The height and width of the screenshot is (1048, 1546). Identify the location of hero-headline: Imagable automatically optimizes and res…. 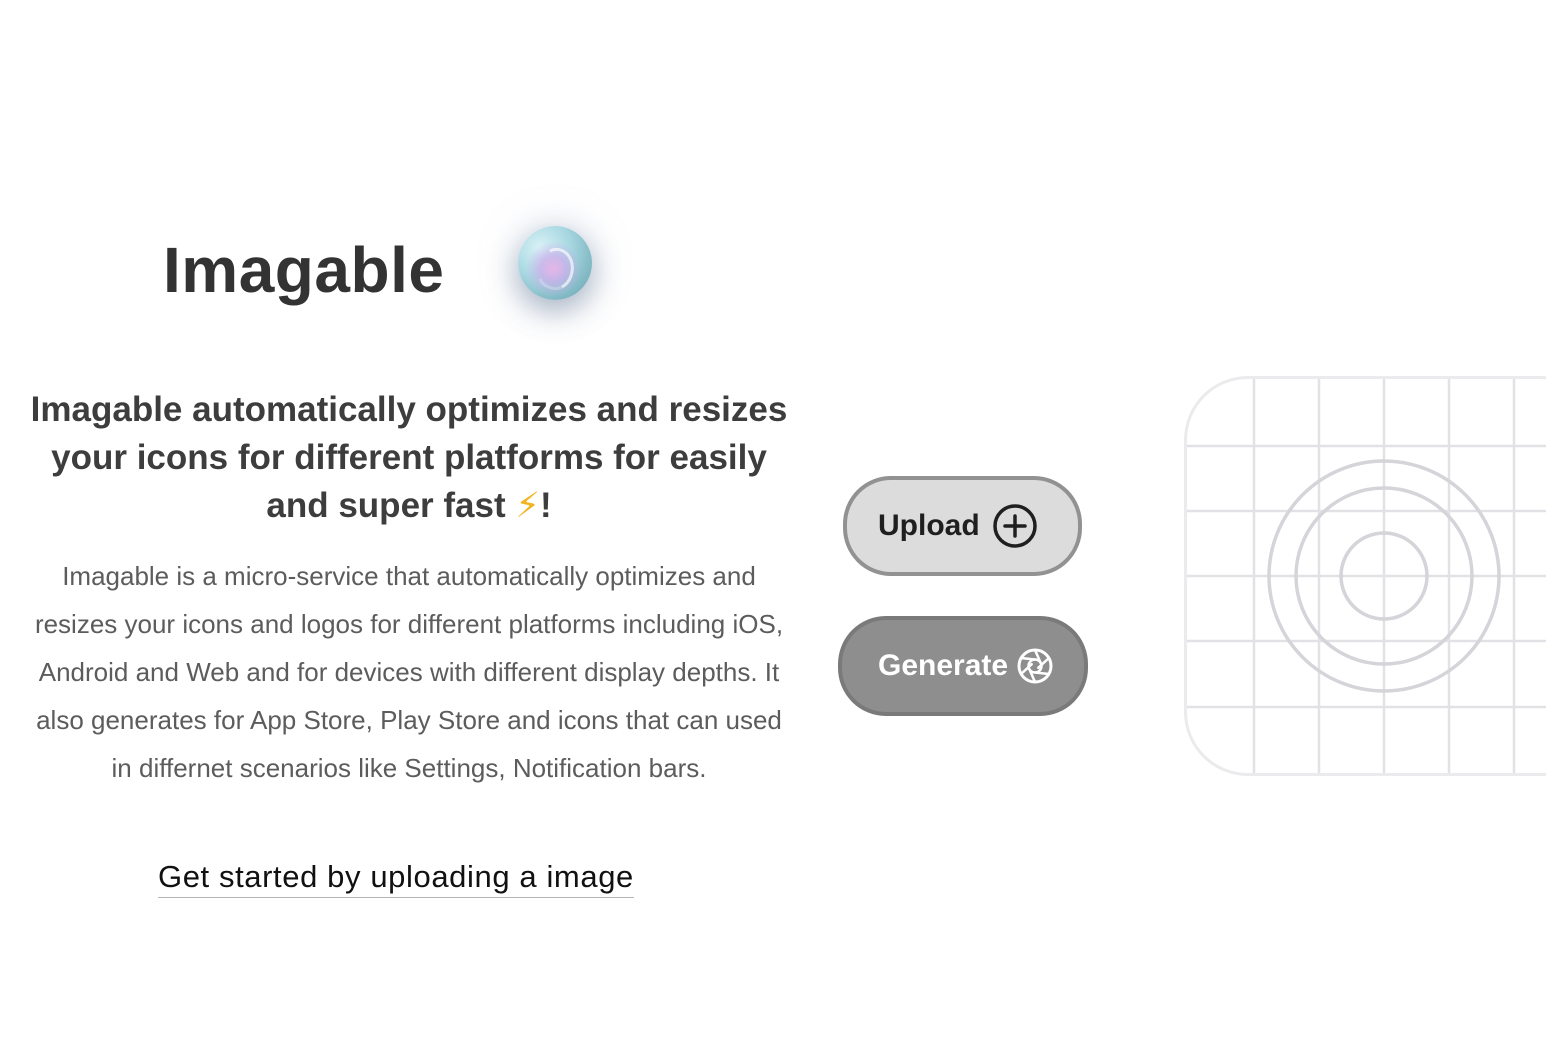
(409, 458).